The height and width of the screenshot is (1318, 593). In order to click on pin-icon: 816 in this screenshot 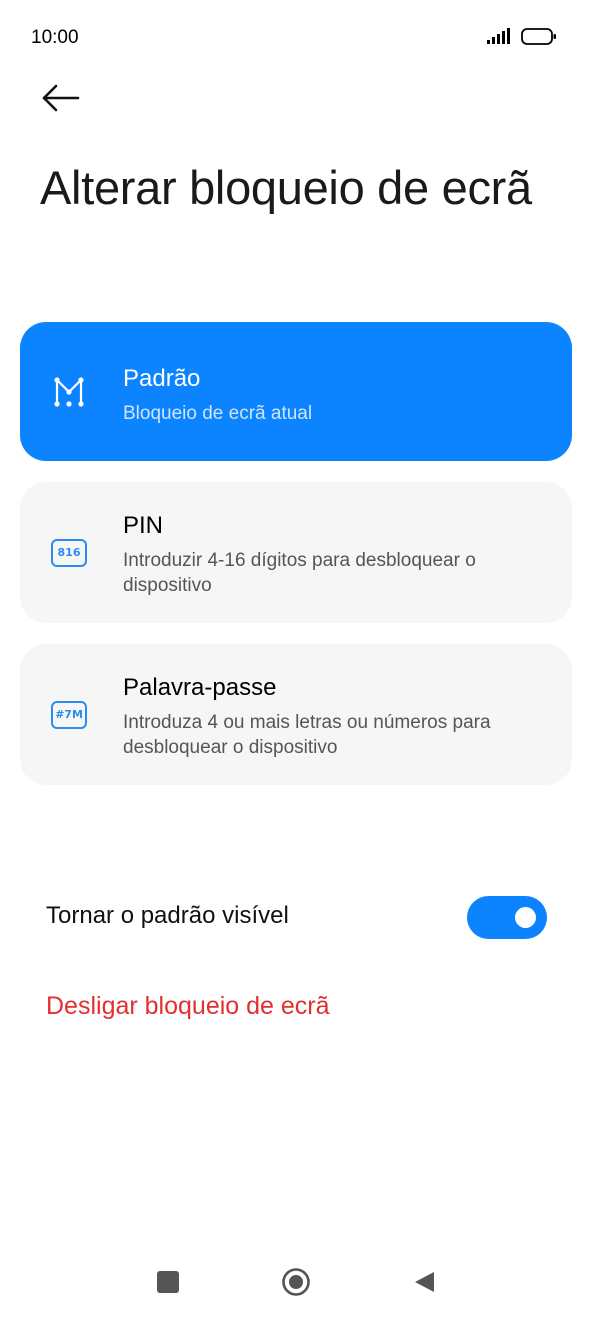, I will do `click(69, 553)`.